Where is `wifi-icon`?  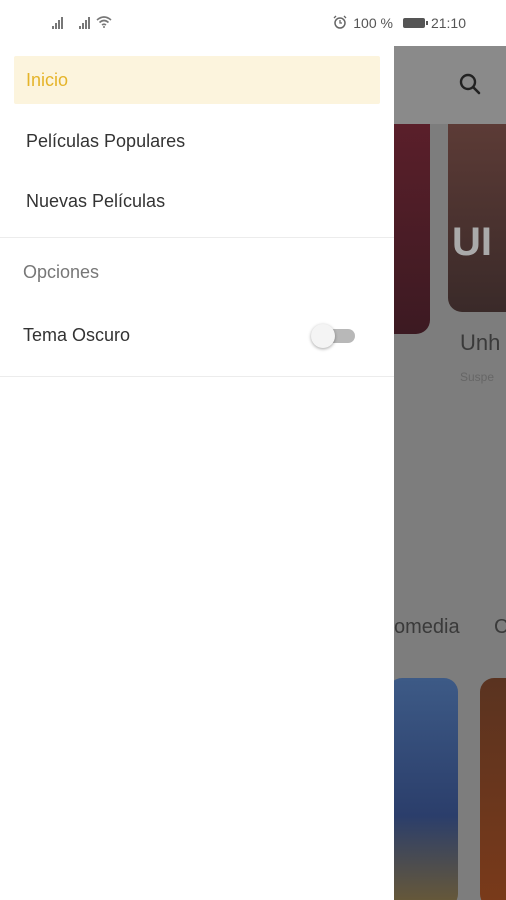
wifi-icon is located at coordinates (104, 23).